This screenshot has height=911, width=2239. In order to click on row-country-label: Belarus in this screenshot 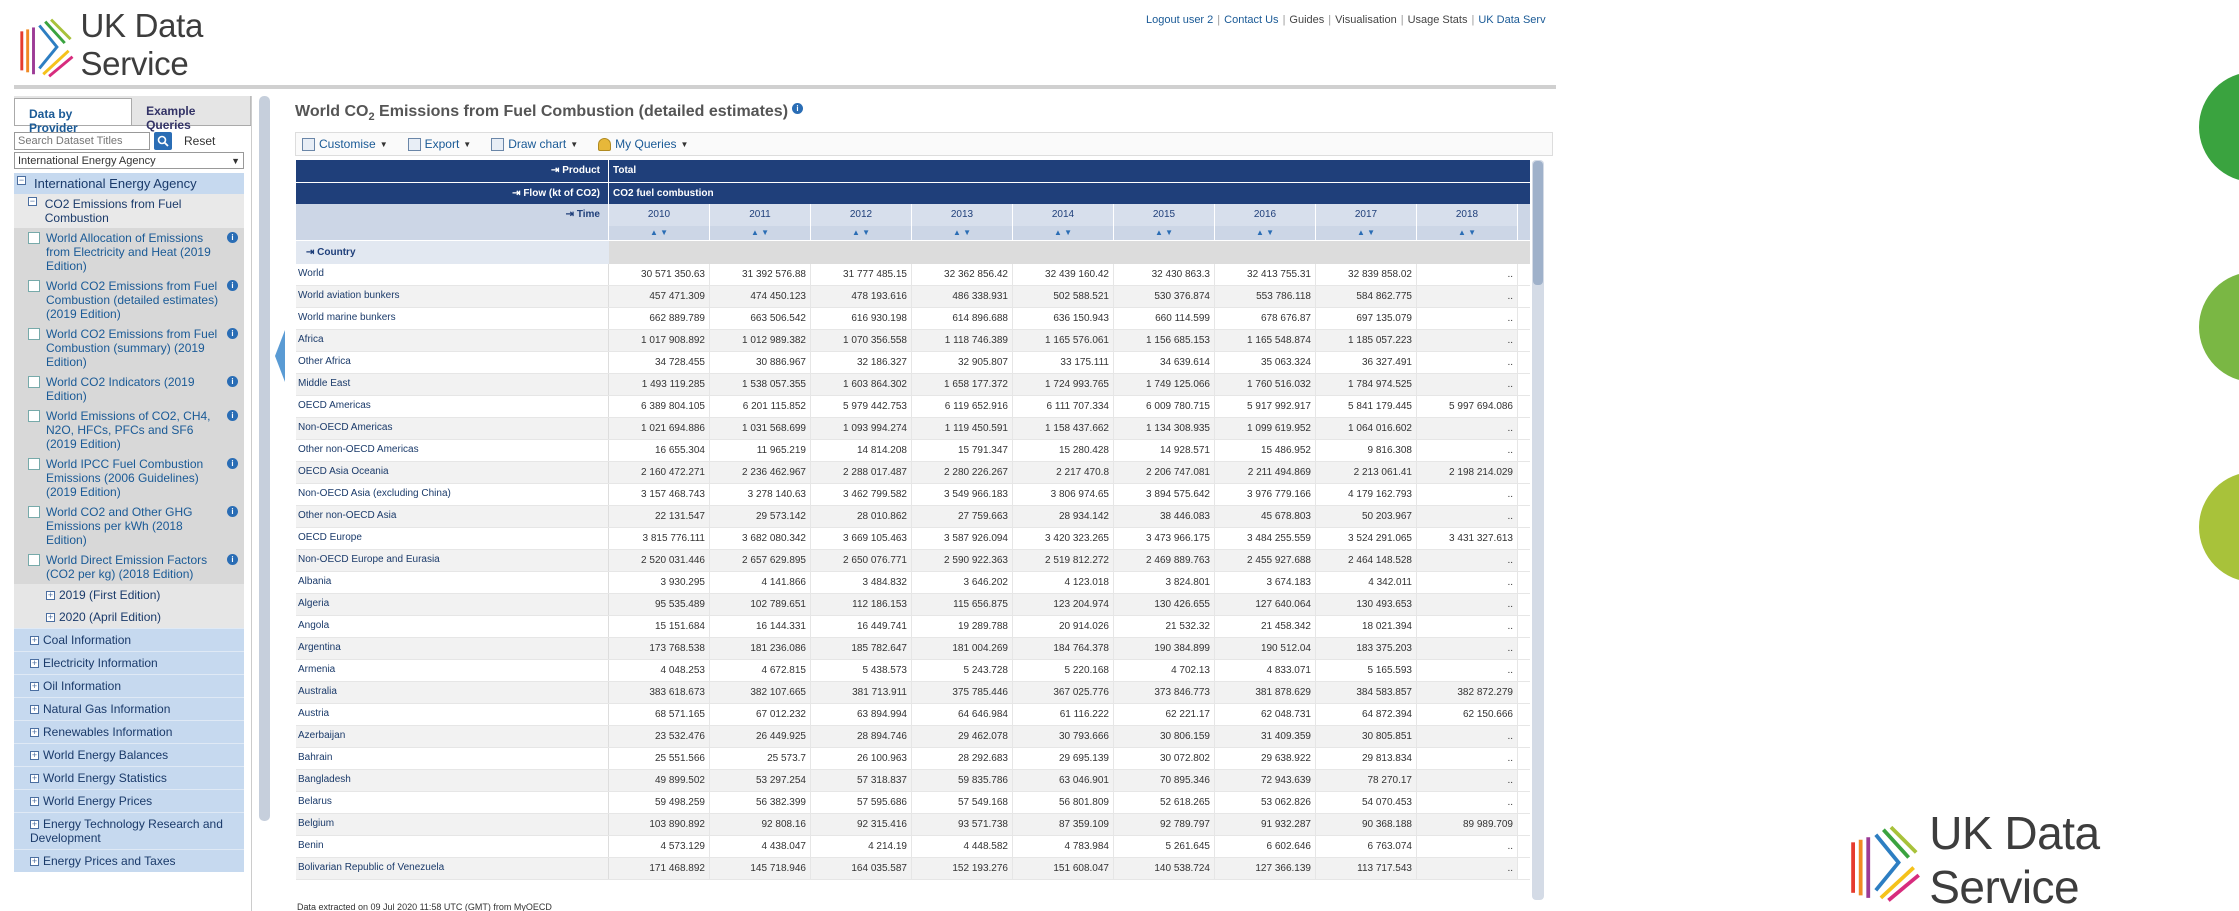, I will do `click(452, 802)`.